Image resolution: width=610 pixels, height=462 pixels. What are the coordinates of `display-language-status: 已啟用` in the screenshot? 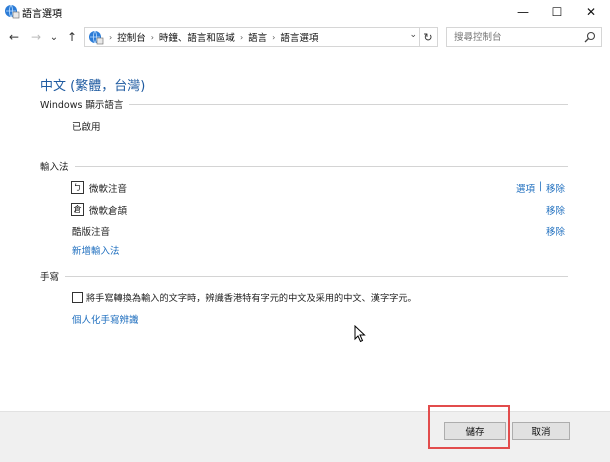 It's located at (86, 127).